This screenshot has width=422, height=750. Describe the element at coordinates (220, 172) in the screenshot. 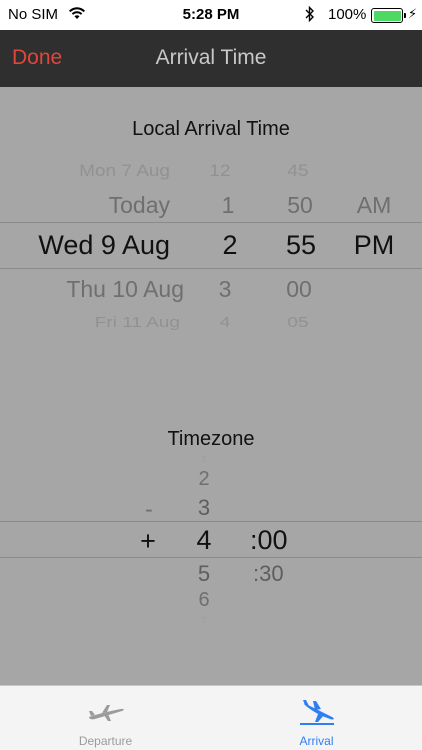

I see `hour-option: 12` at that location.